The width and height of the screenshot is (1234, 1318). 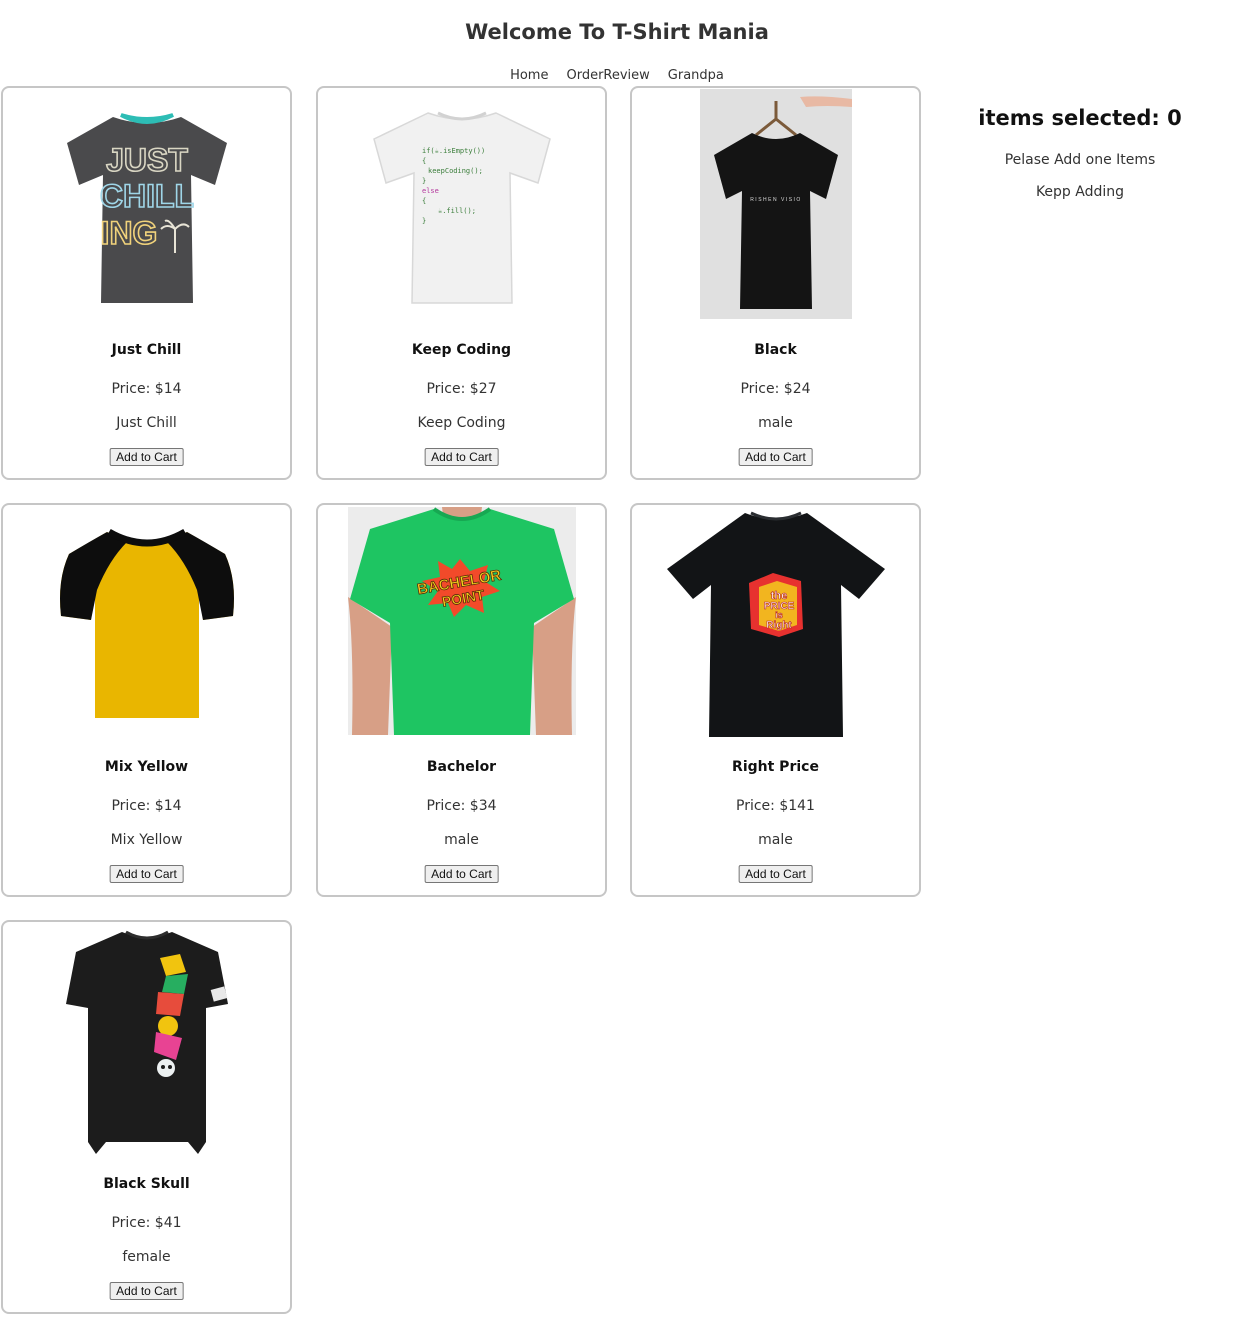 What do you see at coordinates (1080, 160) in the screenshot?
I see `cart-message: Pelase Add one Items` at bounding box center [1080, 160].